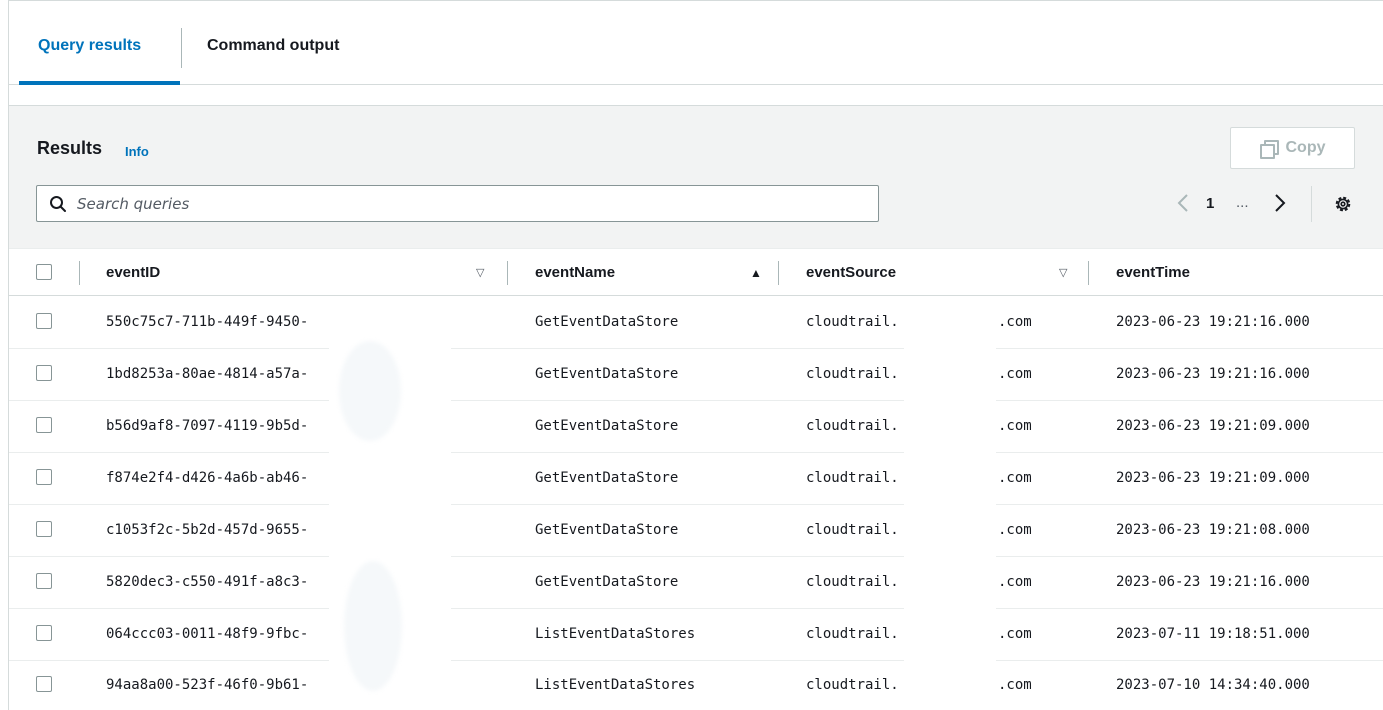 The width and height of the screenshot is (1383, 710). Describe the element at coordinates (696, 43) in the screenshot. I see `tab-bar: Query results Command output` at that location.